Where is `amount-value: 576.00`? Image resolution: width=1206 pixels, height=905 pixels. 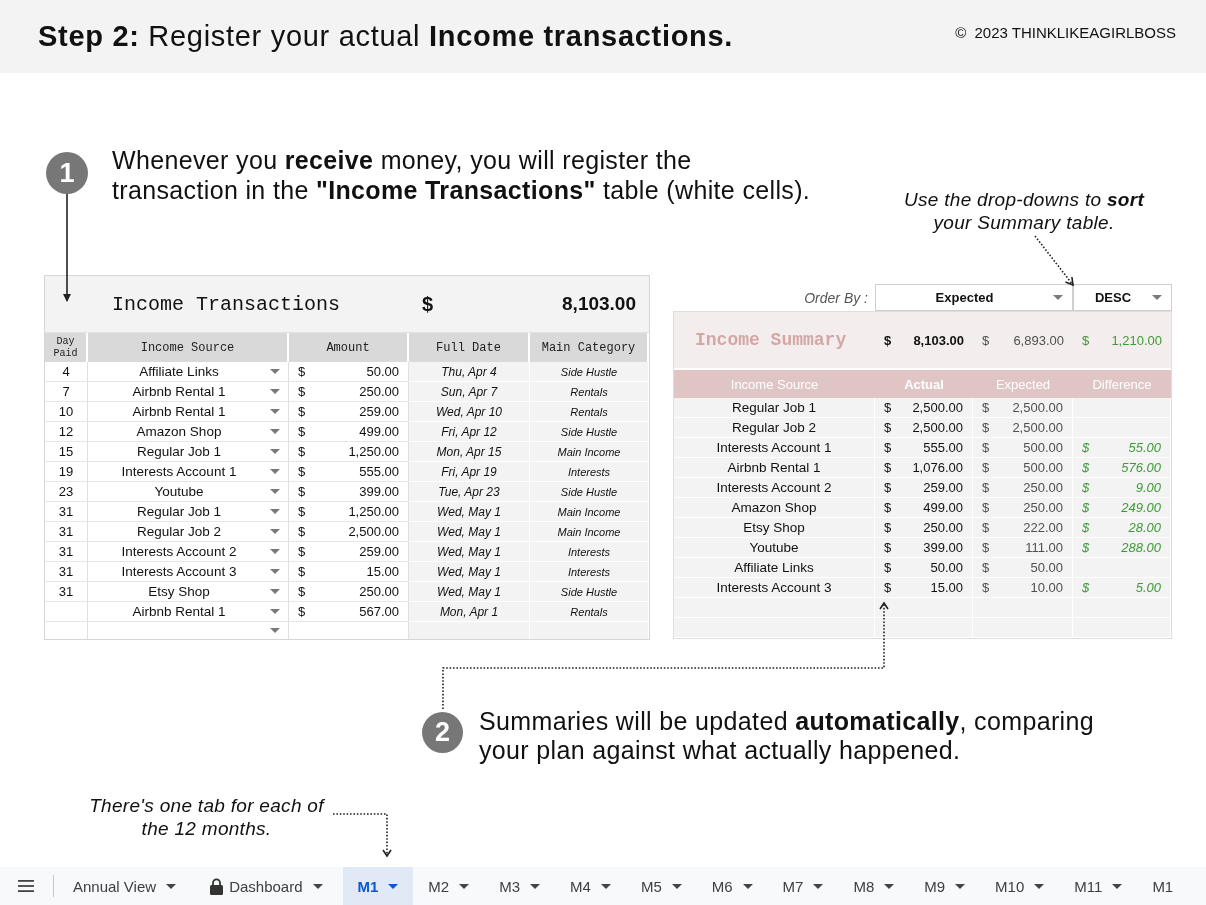 amount-value: 576.00 is located at coordinates (1141, 467).